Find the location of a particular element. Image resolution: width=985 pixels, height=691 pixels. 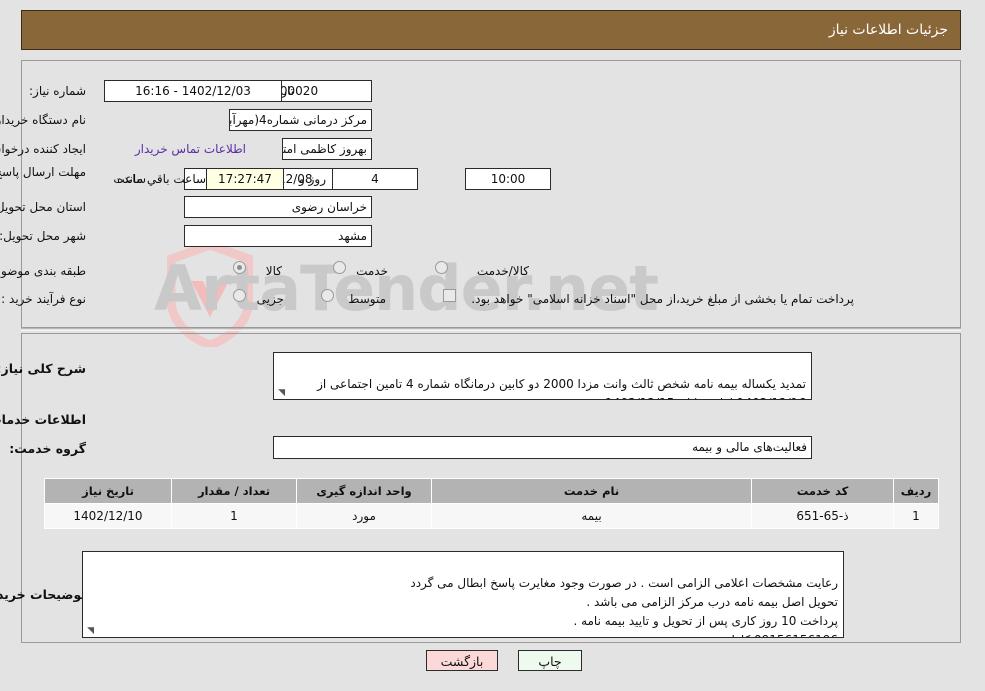

col-service-name: نام خدمت is located at coordinates (592, 491).